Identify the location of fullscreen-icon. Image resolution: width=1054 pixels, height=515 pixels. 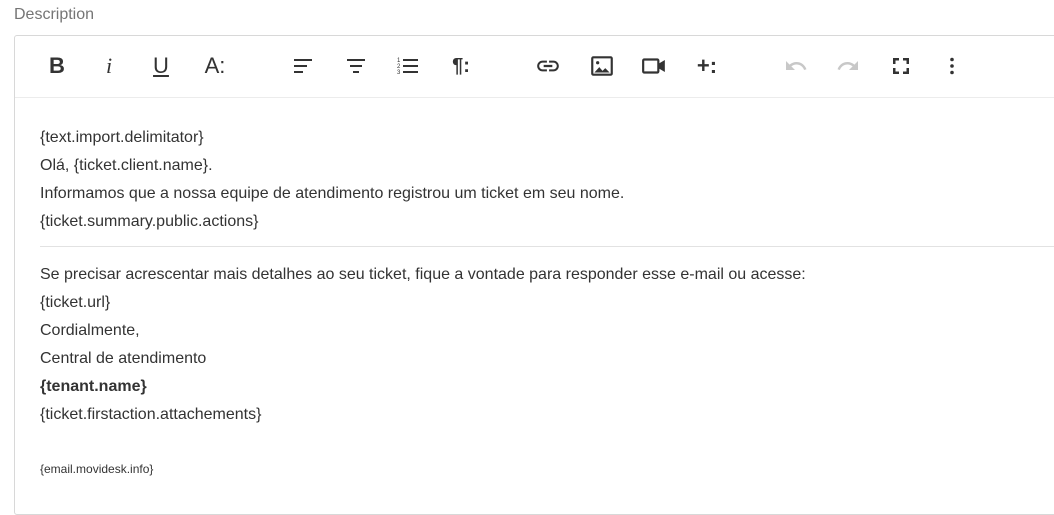
(901, 66).